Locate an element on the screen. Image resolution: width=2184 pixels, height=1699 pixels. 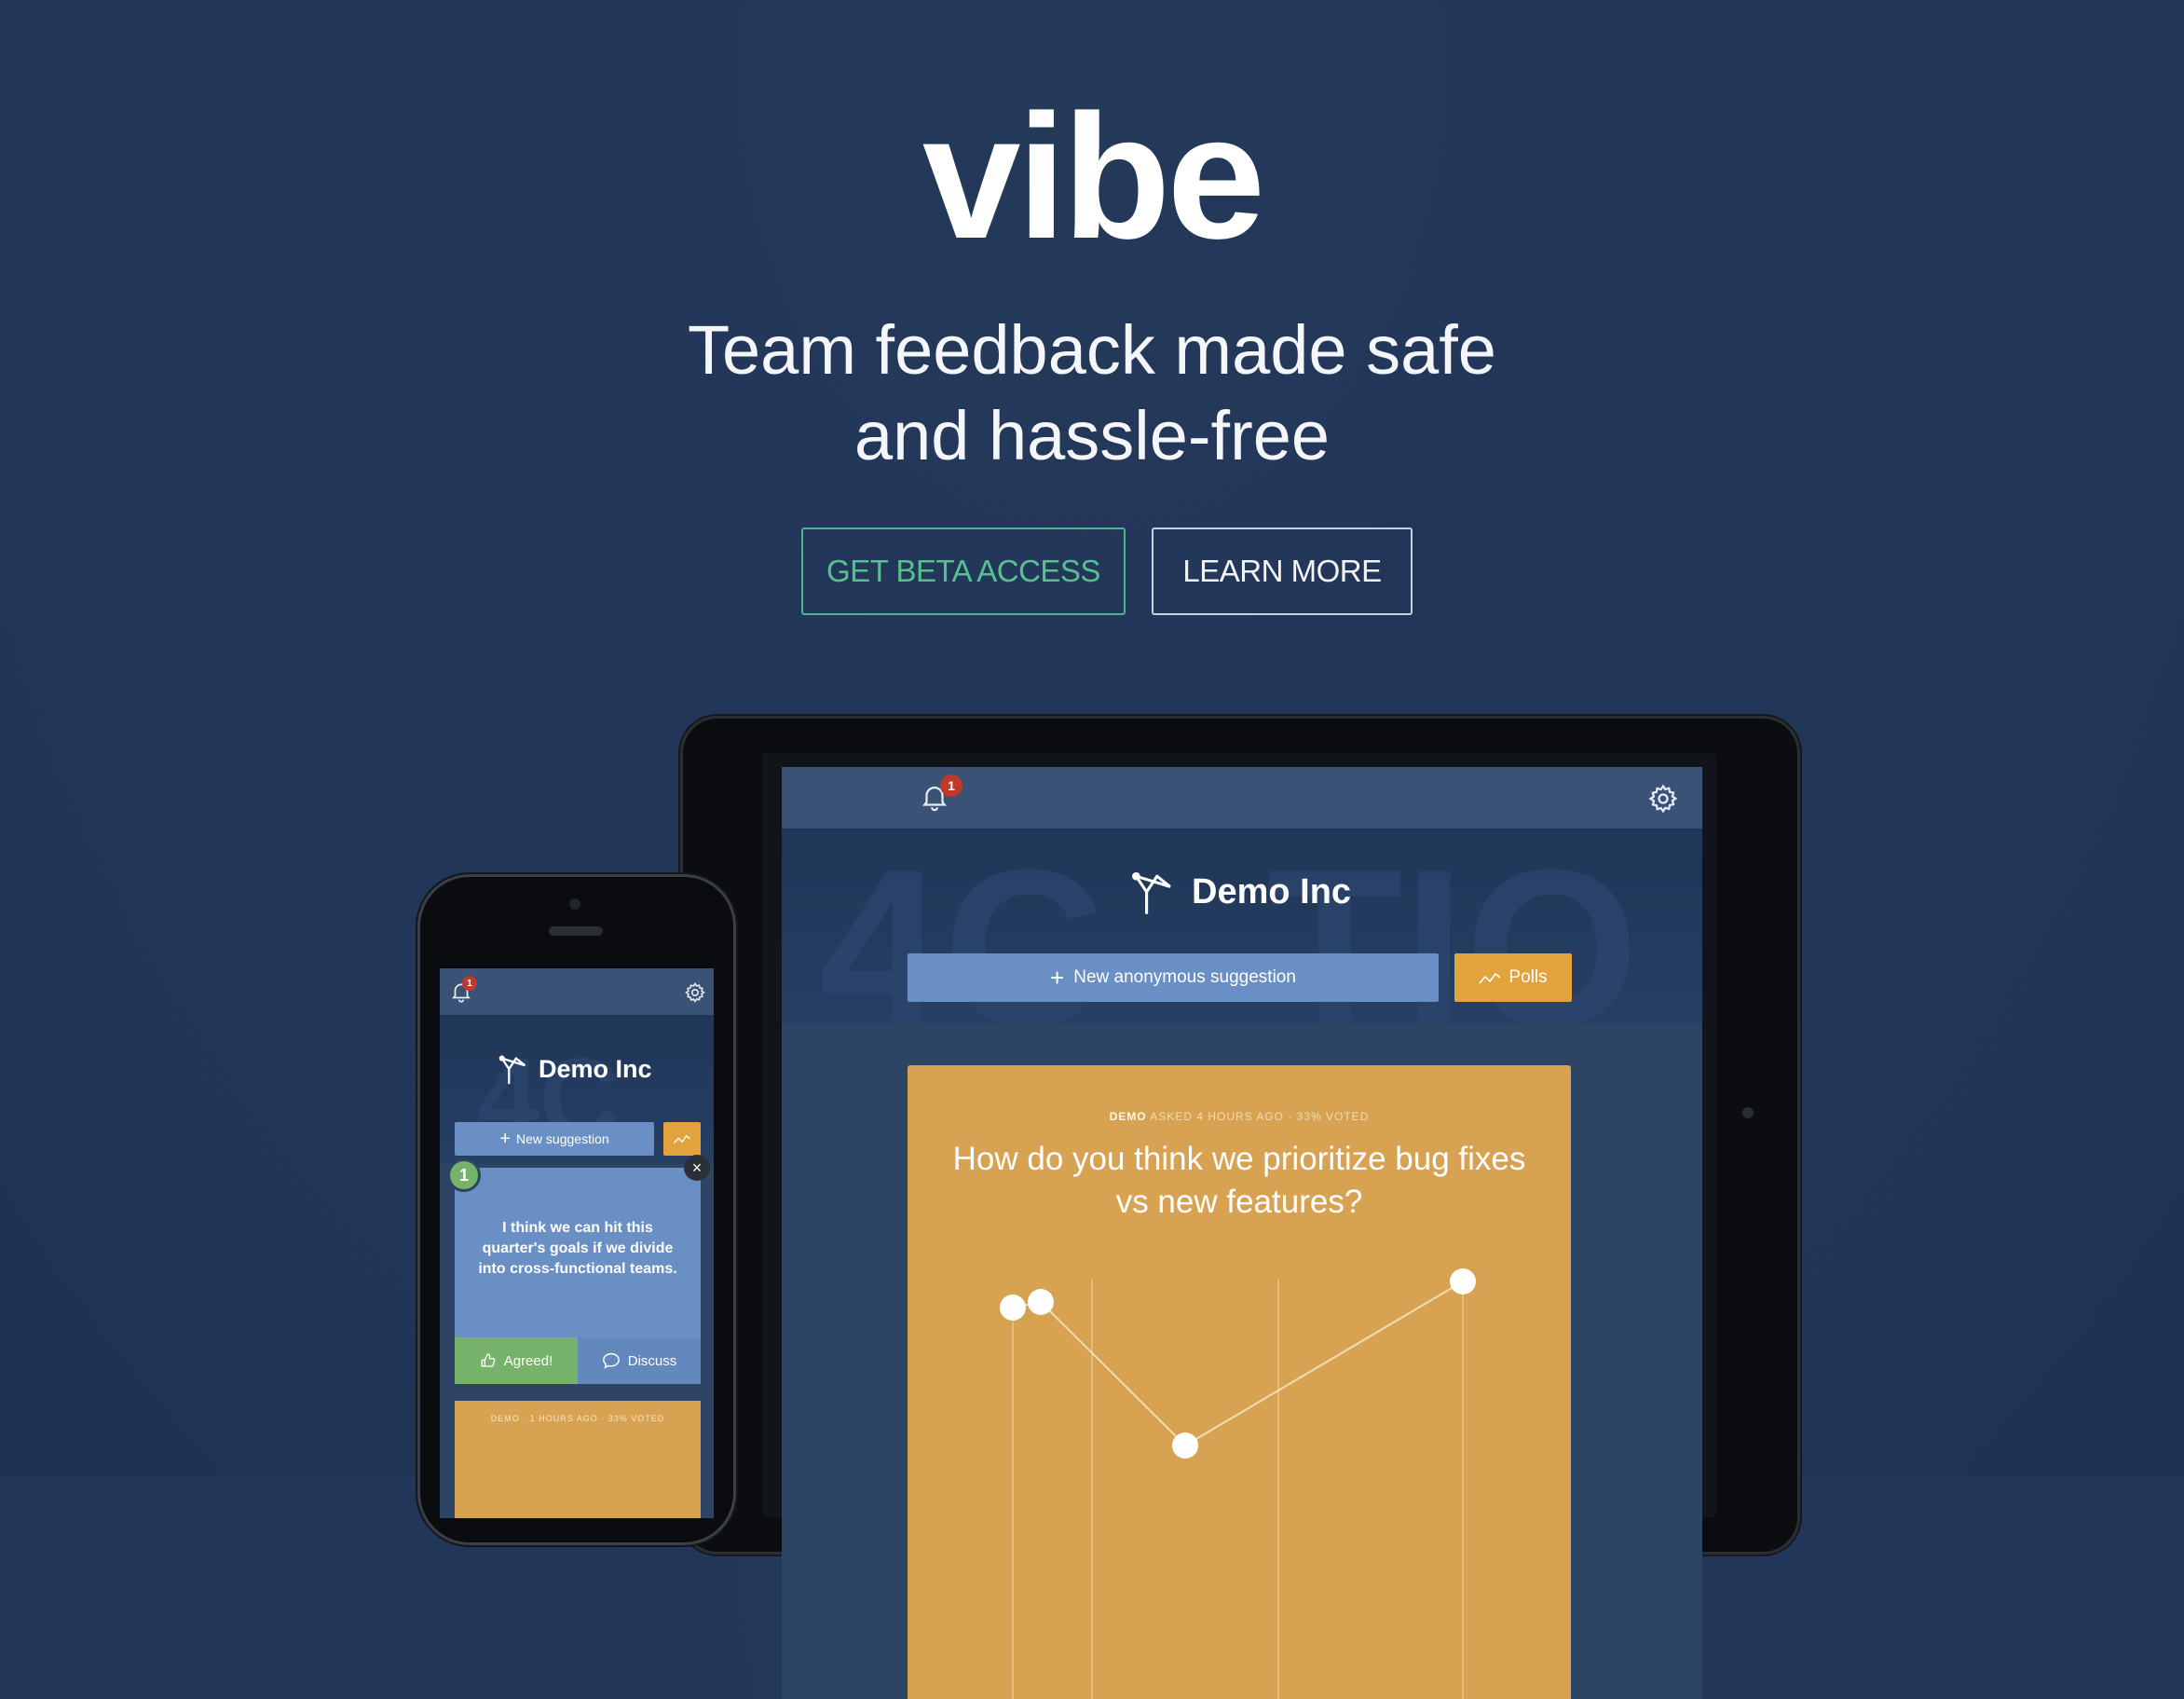
close-icon: × is located at coordinates (697, 1168).